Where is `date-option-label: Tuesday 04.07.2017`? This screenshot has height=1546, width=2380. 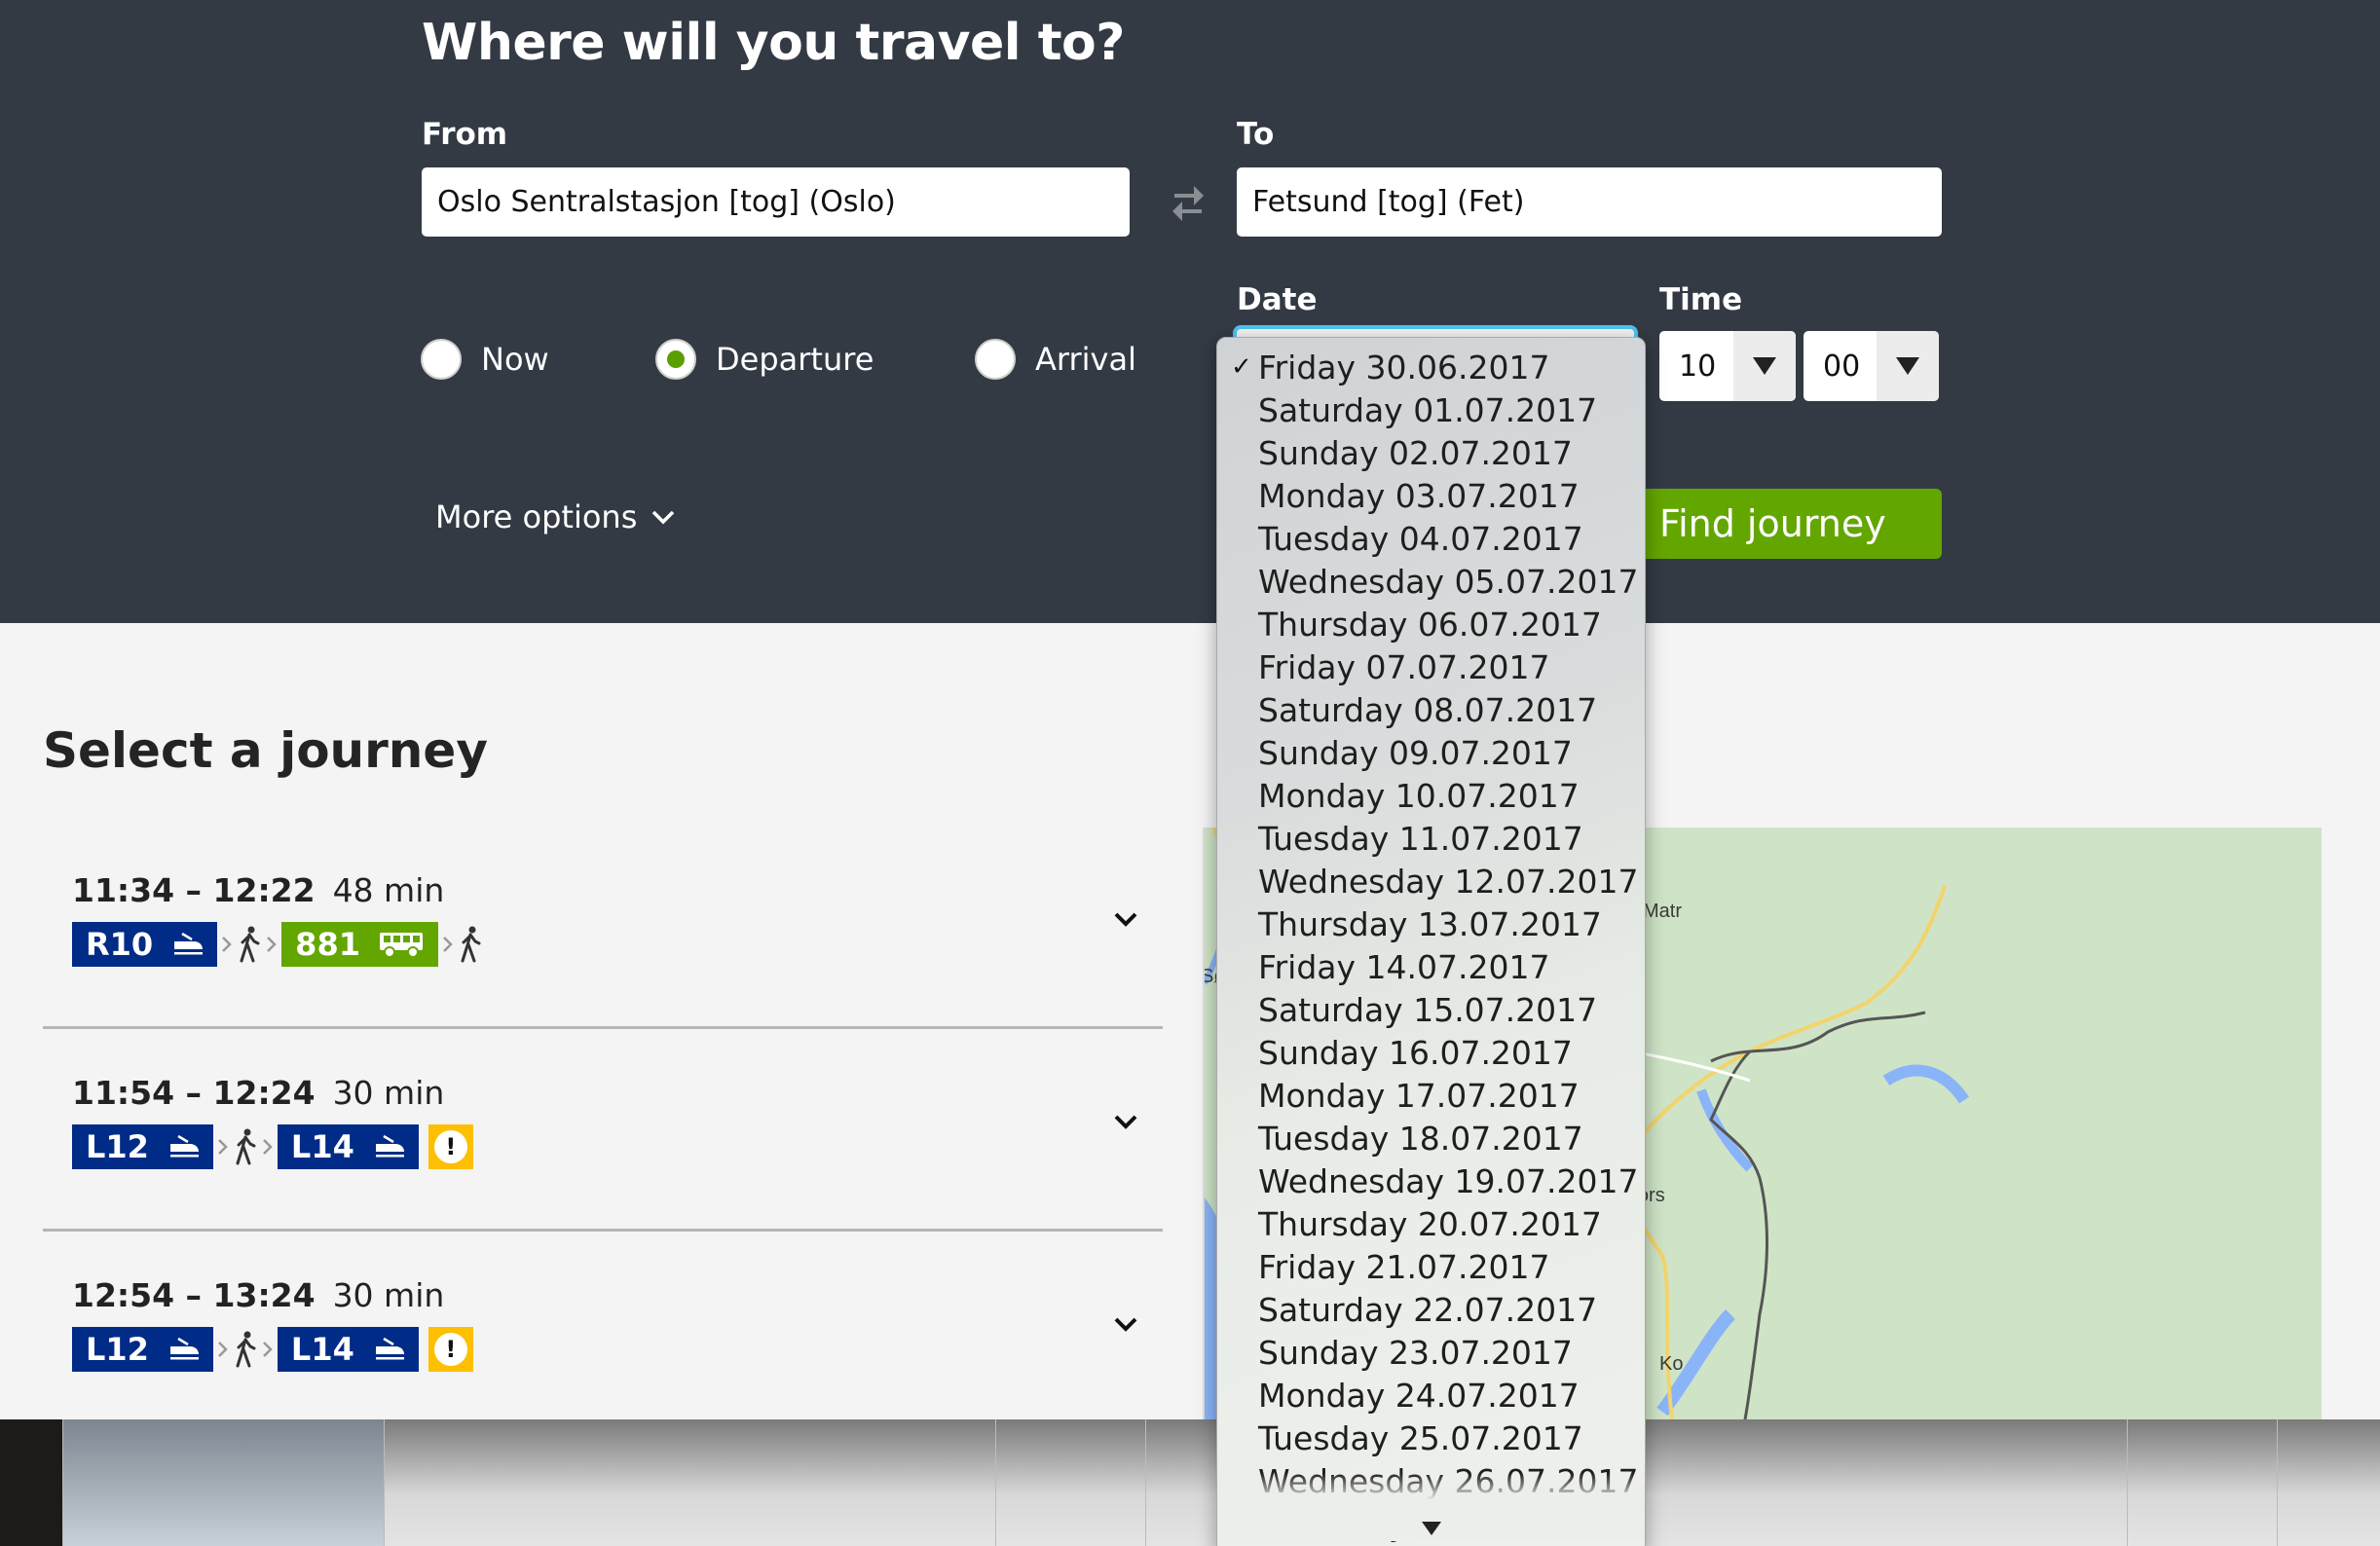
date-option-label: Tuesday 04.07.2017 is located at coordinates (1420, 538).